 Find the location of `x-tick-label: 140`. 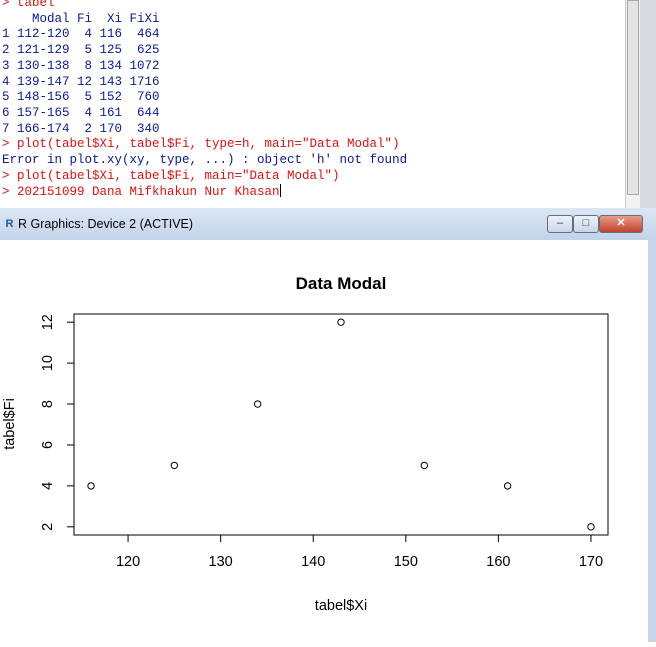

x-tick-label: 140 is located at coordinates (313, 562).